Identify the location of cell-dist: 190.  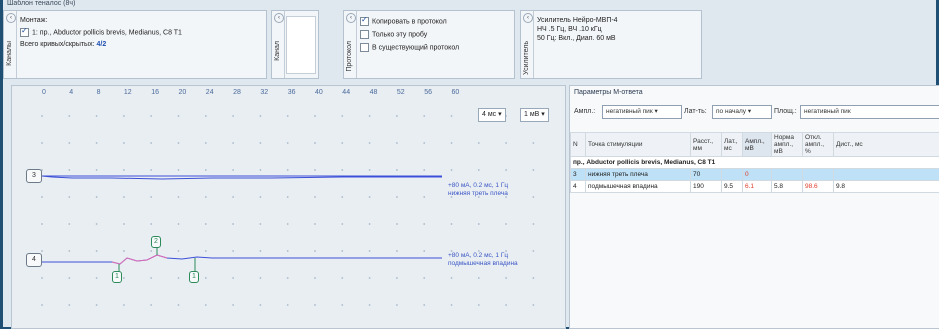
(706, 187).